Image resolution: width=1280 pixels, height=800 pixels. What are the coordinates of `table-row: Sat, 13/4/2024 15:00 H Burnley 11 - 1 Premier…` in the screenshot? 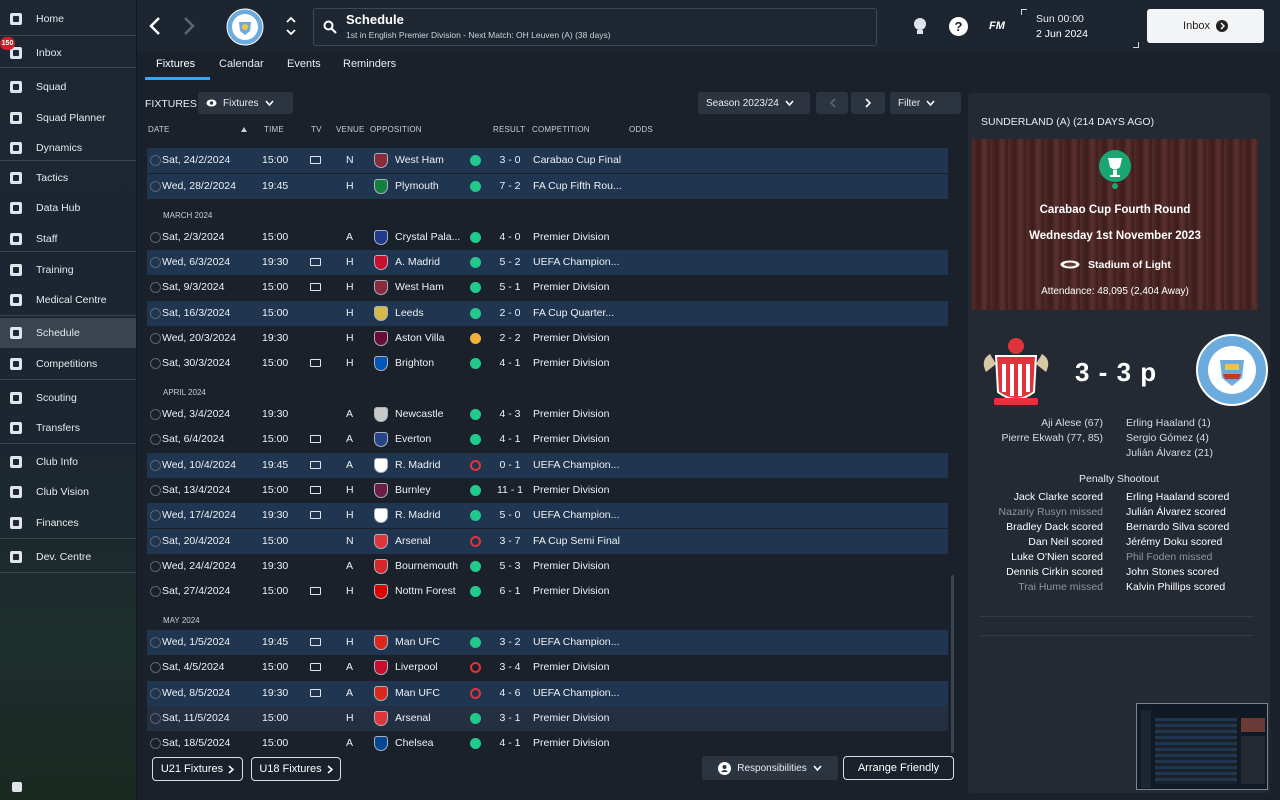 It's located at (547, 490).